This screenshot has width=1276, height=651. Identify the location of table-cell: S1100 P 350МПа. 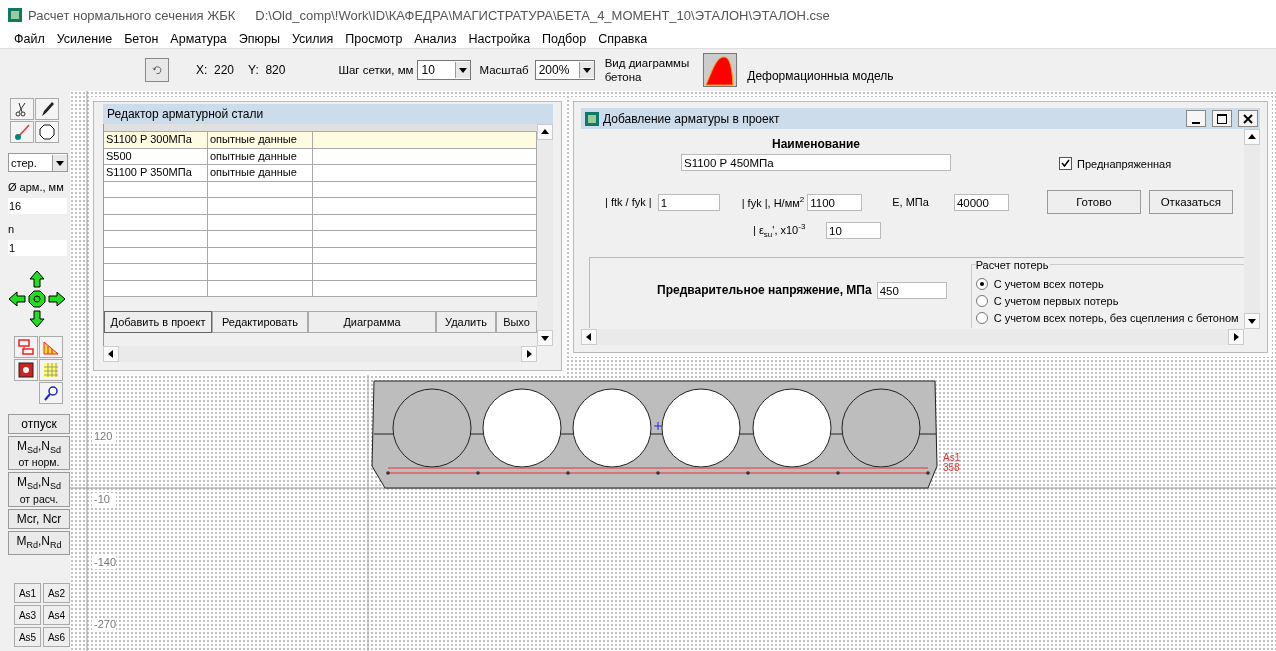
(156, 173).